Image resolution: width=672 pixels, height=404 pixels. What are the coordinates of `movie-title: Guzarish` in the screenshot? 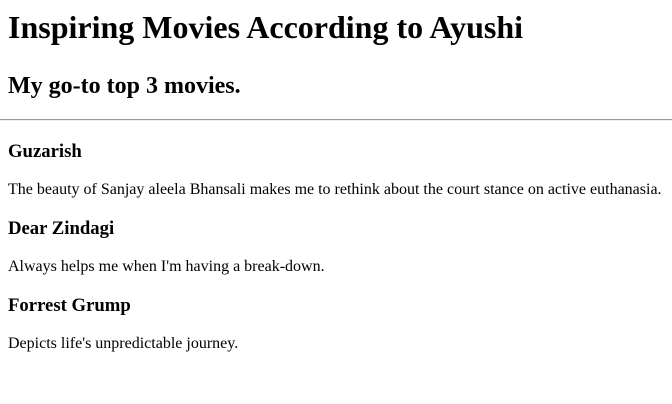 It's located at (45, 151).